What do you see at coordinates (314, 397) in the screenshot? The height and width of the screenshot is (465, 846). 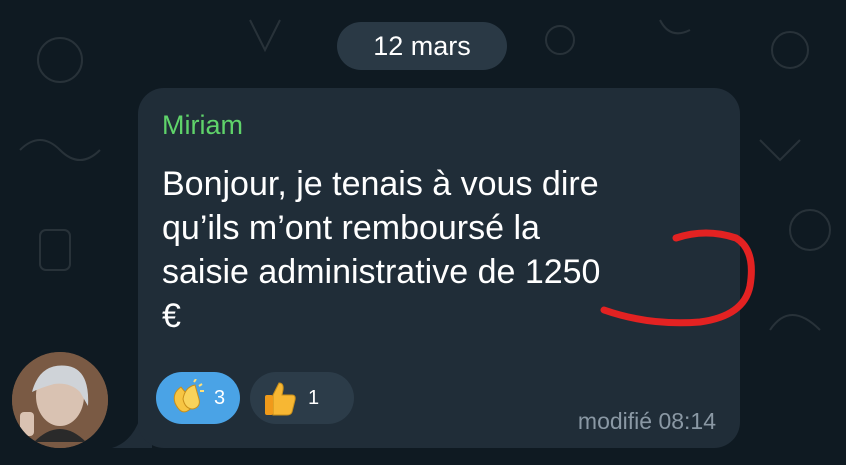 I see `reaction-count: 1` at bounding box center [314, 397].